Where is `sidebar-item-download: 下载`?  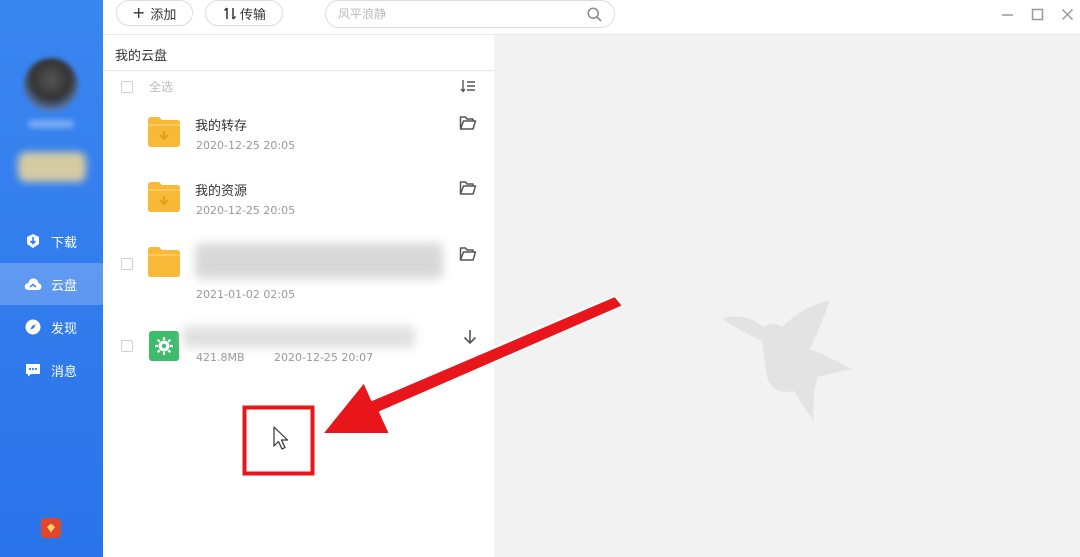 sidebar-item-download: 下载 is located at coordinates (51, 241).